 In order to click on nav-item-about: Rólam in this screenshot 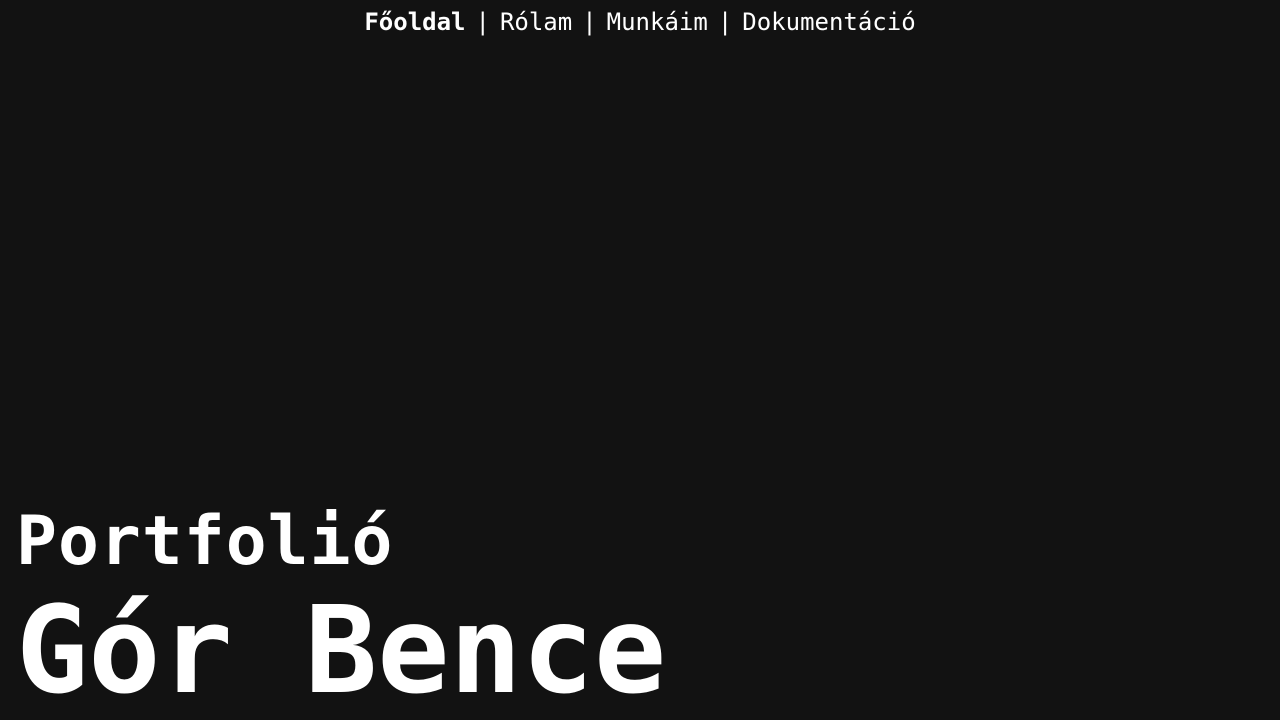, I will do `click(536, 22)`.